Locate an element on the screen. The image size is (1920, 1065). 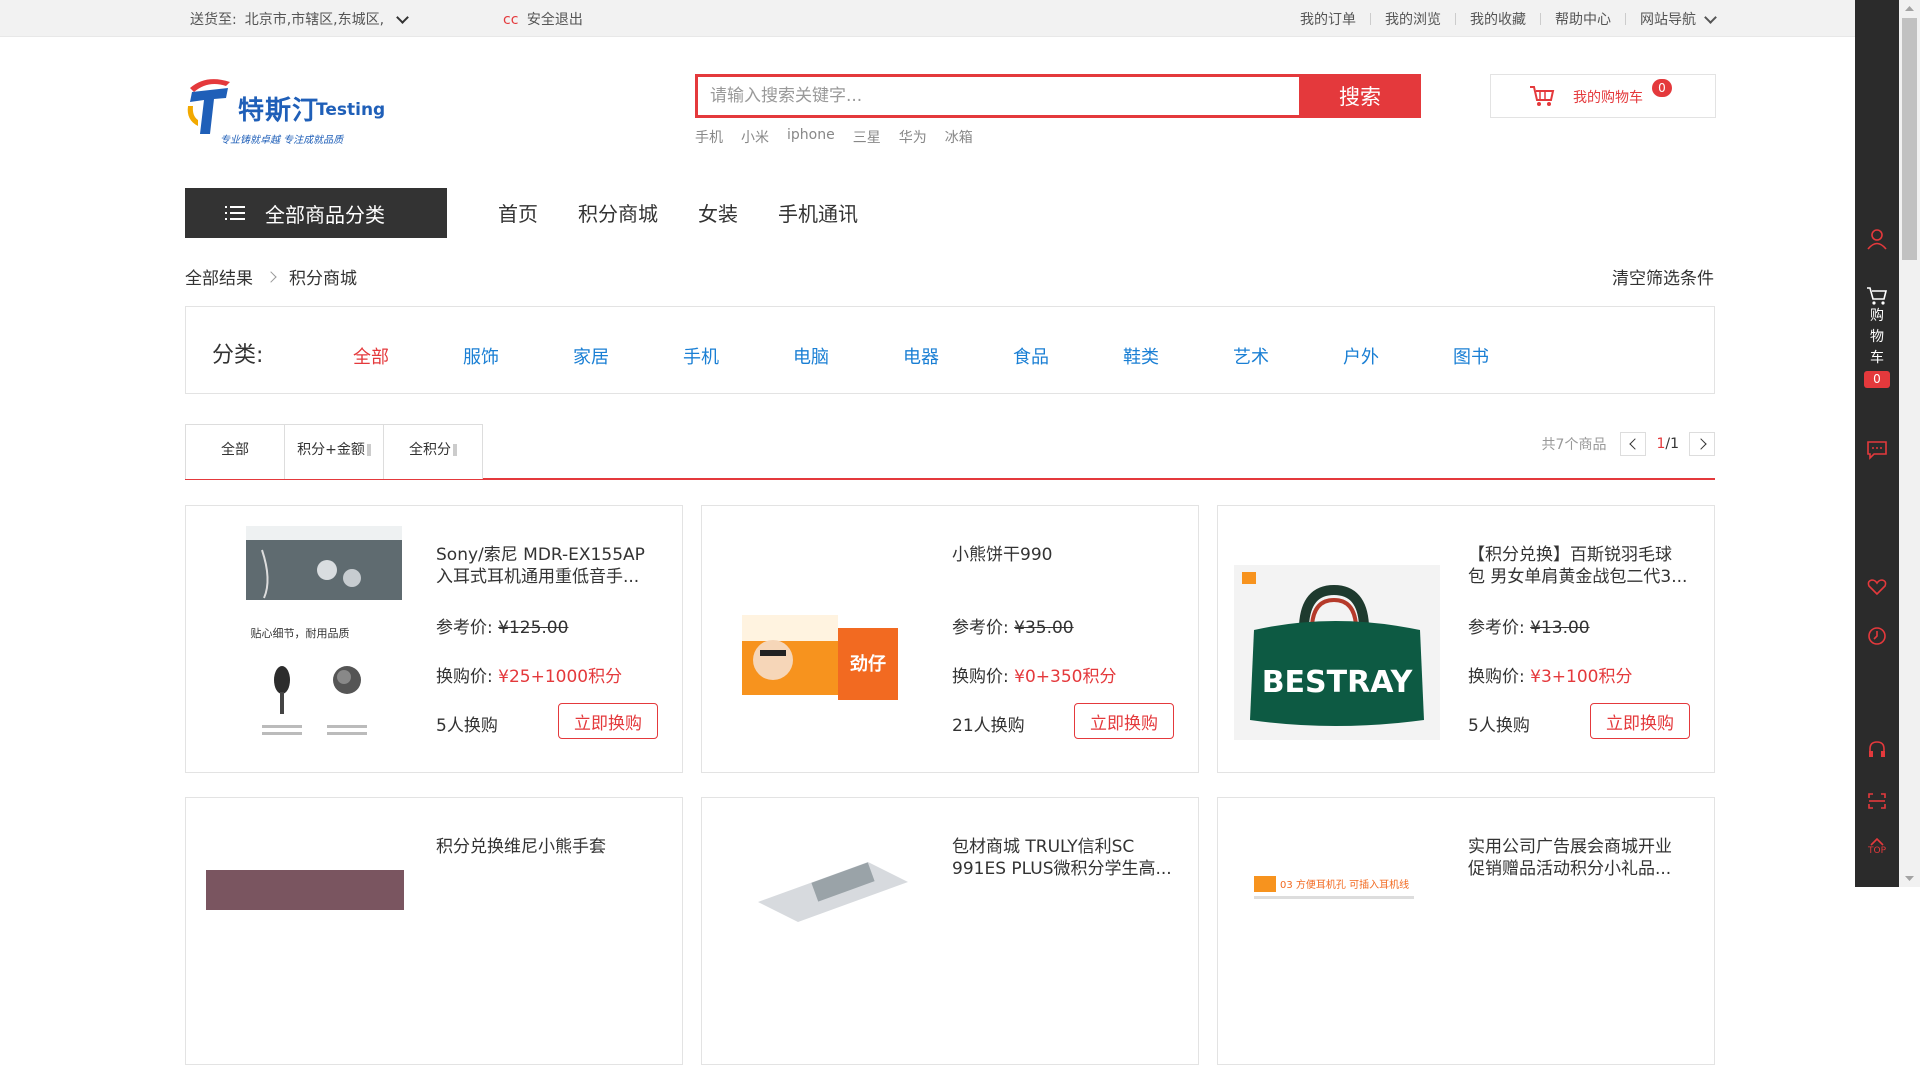
user-icon is located at coordinates (1877, 239).